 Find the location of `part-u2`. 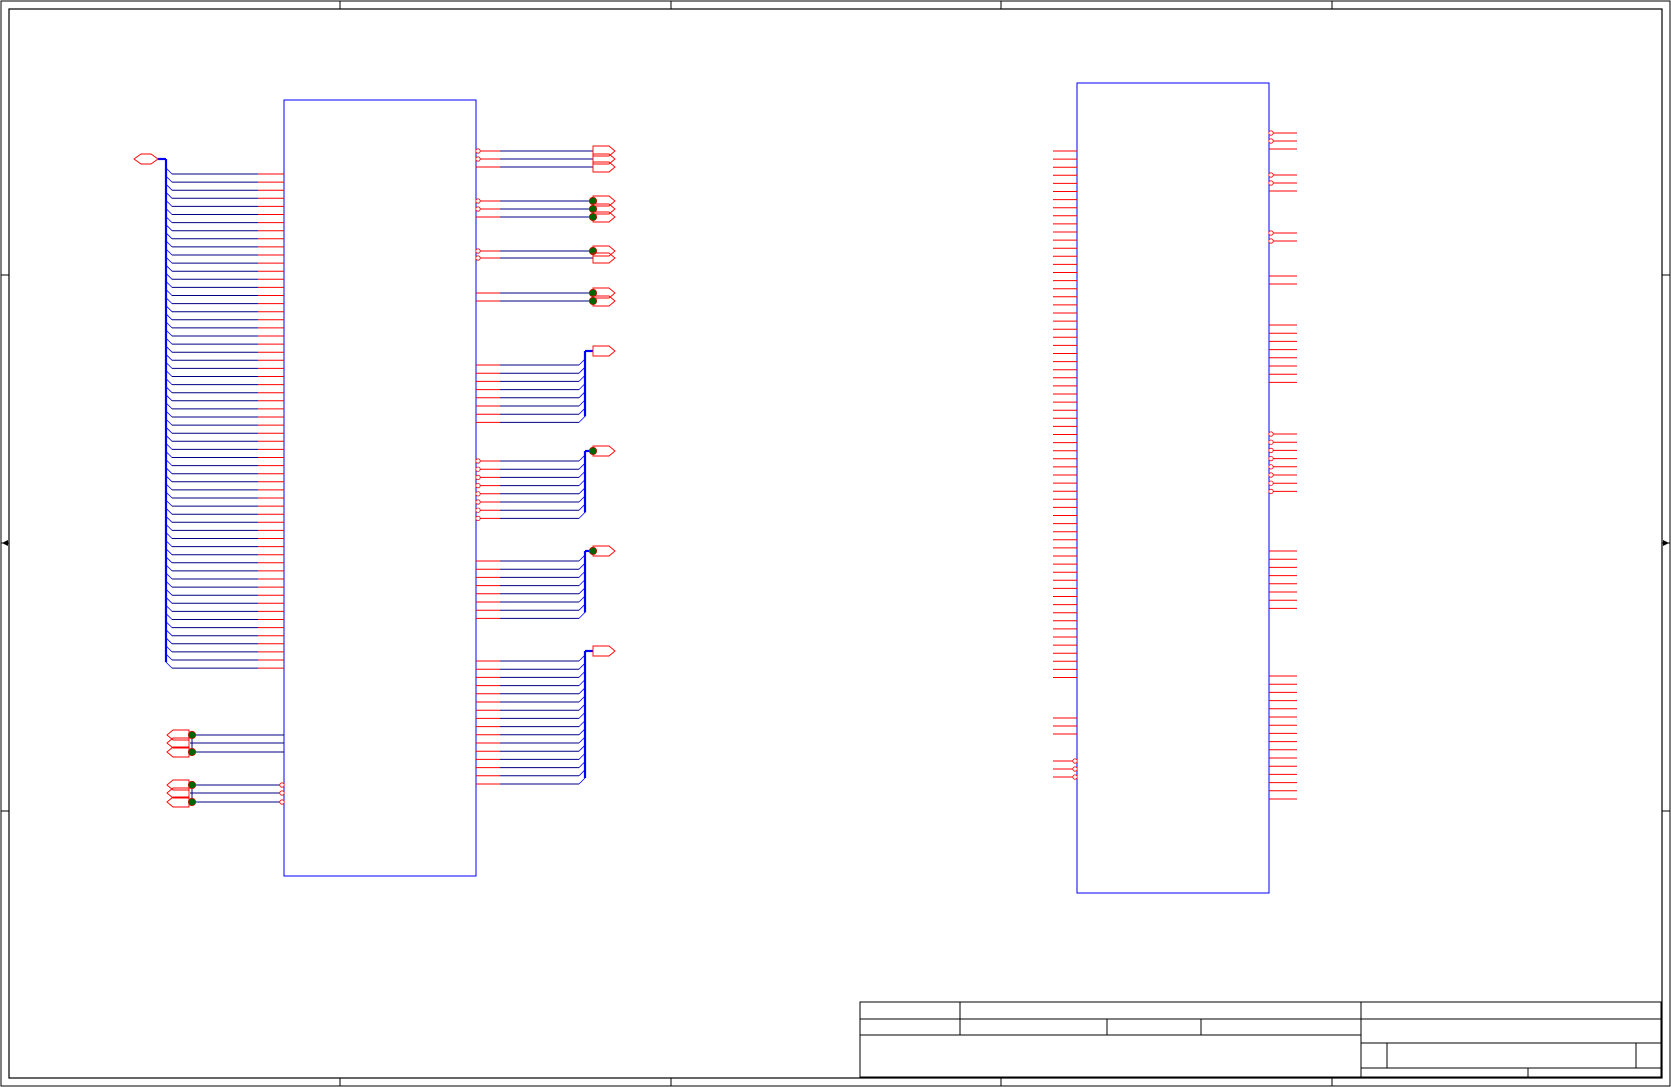

part-u2 is located at coordinates (1175, 488).